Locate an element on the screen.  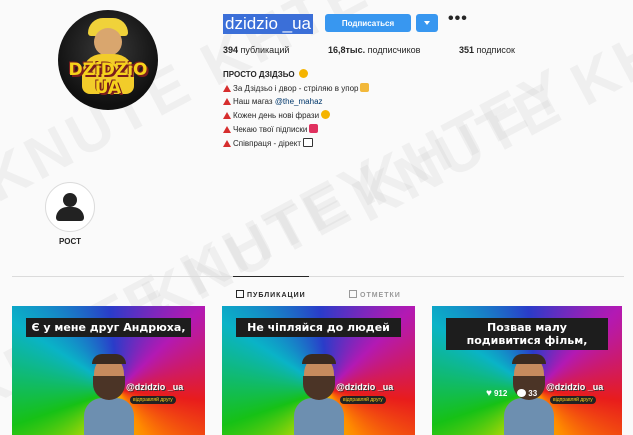
story-highlight-label: РОСТ is located at coordinates (70, 241).